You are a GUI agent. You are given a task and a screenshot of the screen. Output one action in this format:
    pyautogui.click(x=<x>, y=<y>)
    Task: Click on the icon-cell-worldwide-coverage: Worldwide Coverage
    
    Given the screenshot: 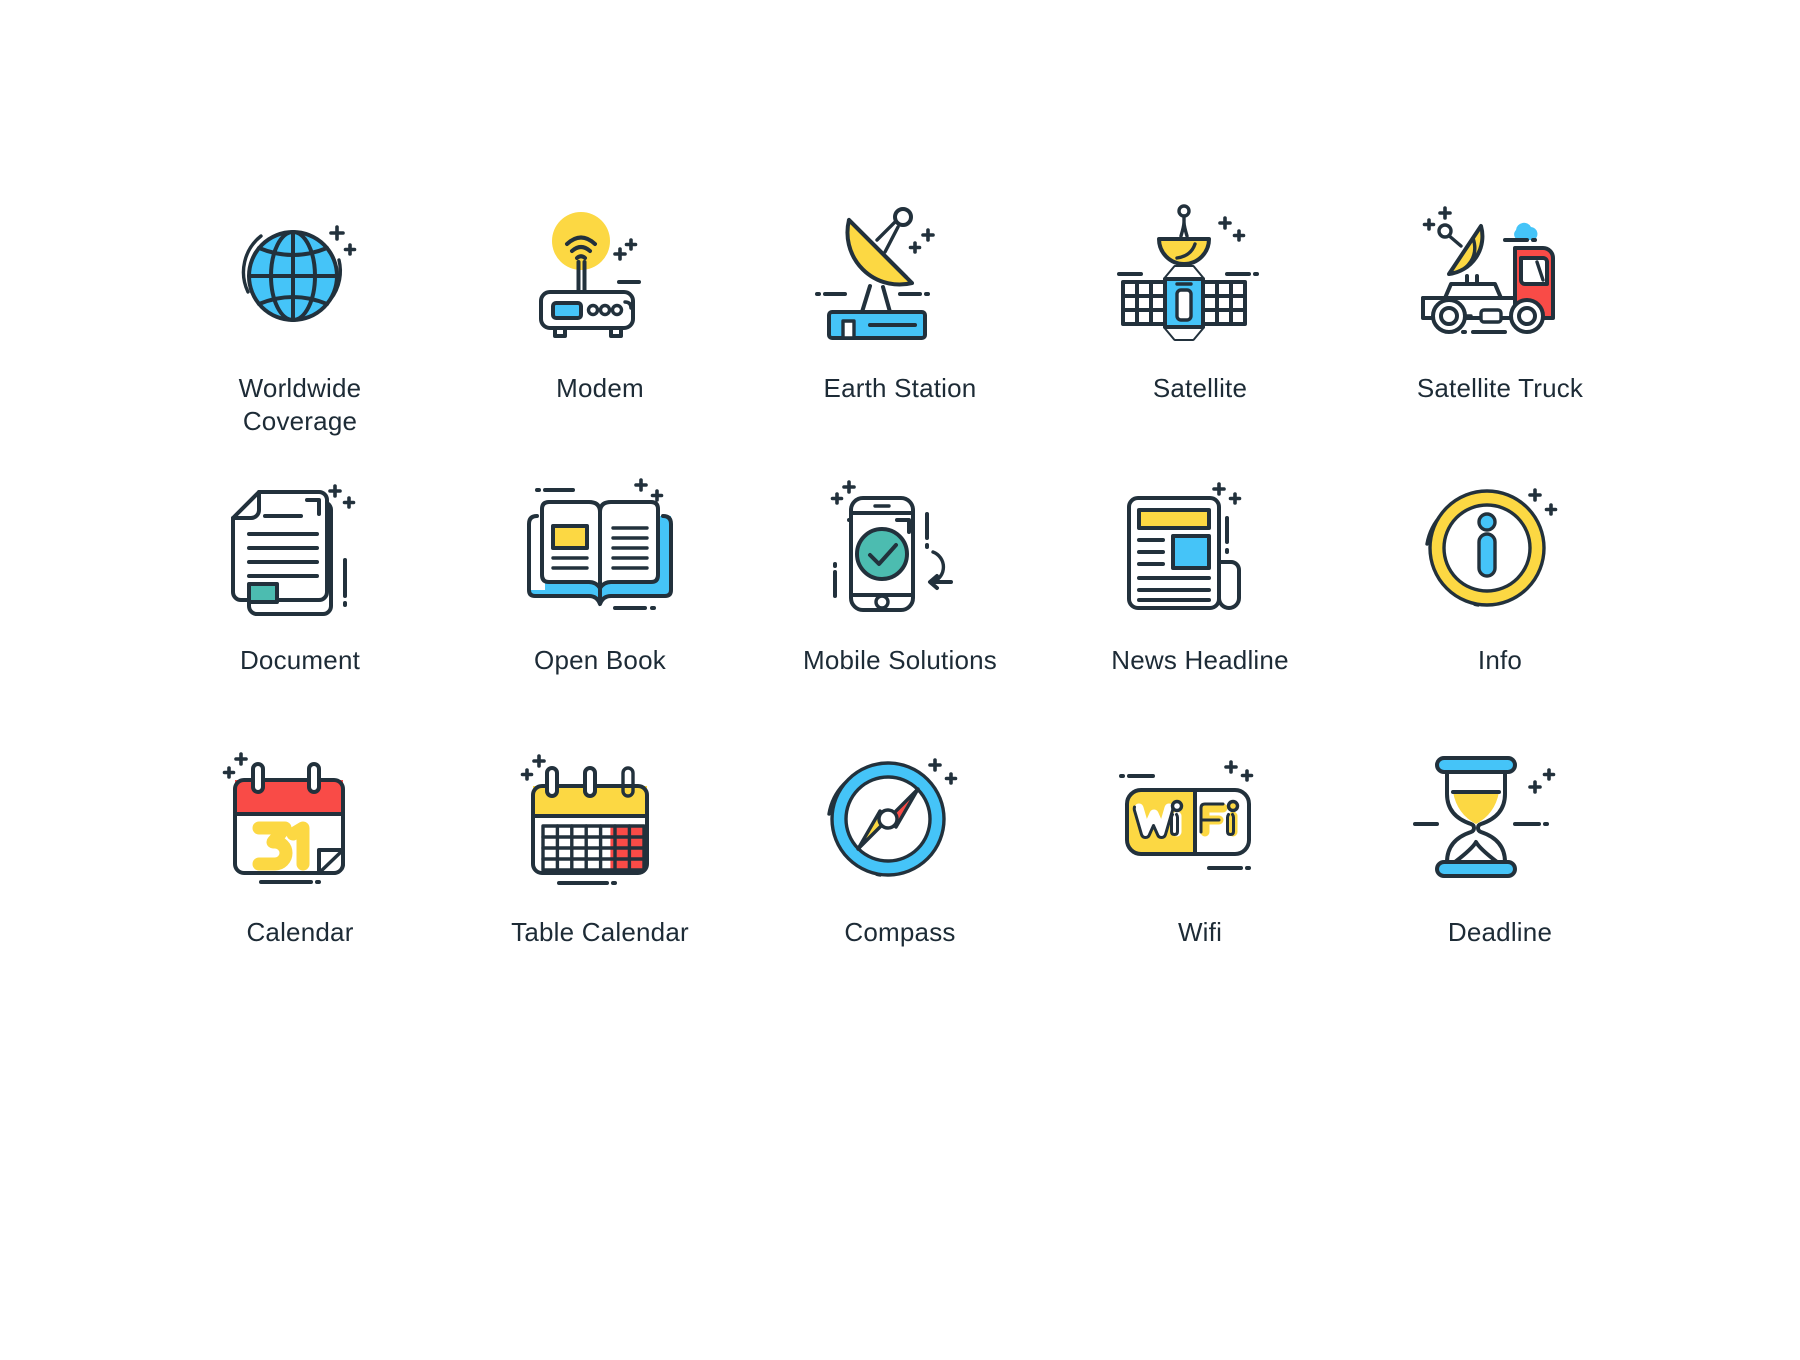 What is the action you would take?
    pyautogui.click(x=300, y=319)
    